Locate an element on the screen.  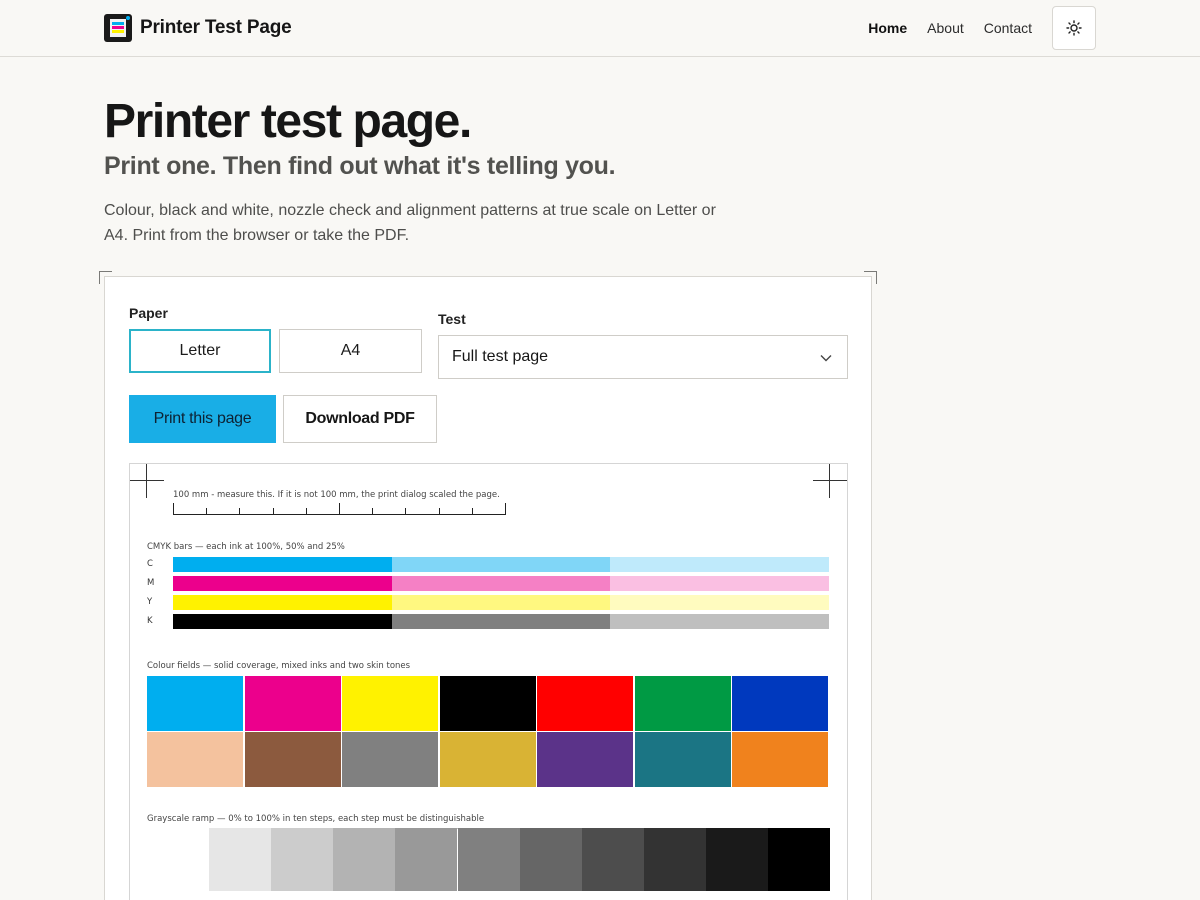
nav-about: About is located at coordinates (945, 28).